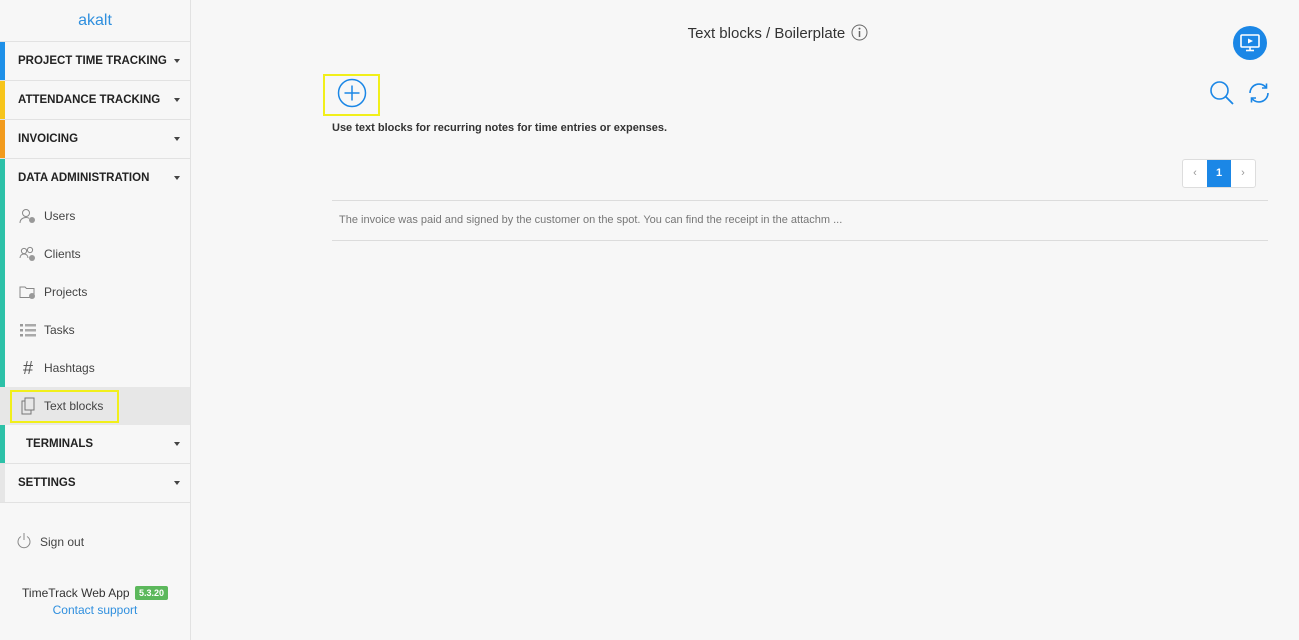 Image resolution: width=1299 pixels, height=640 pixels. What do you see at coordinates (1222, 95) in the screenshot?
I see `search-icon` at bounding box center [1222, 95].